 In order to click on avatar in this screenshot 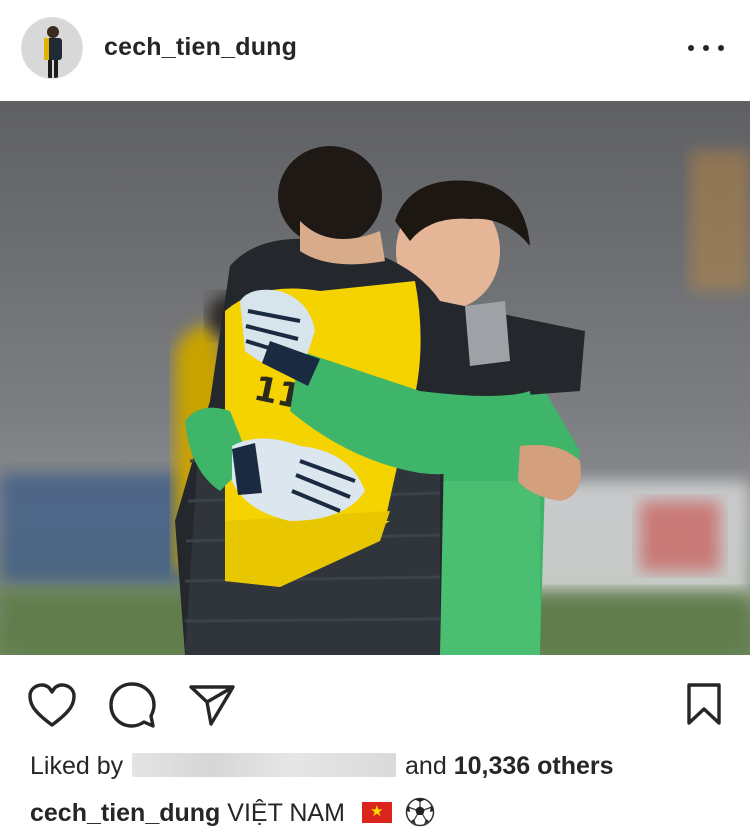, I will do `click(52, 48)`.